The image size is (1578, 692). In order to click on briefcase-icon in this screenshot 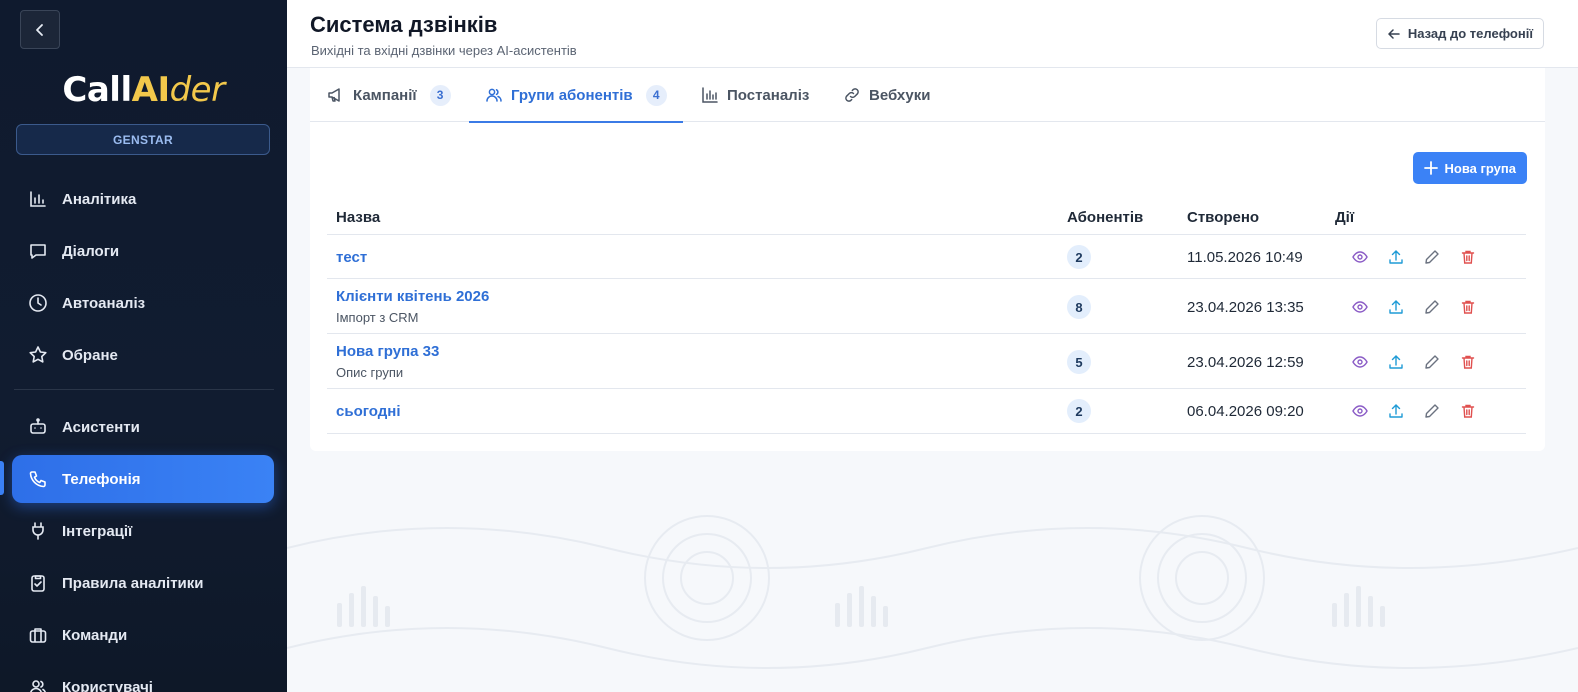, I will do `click(38, 635)`.